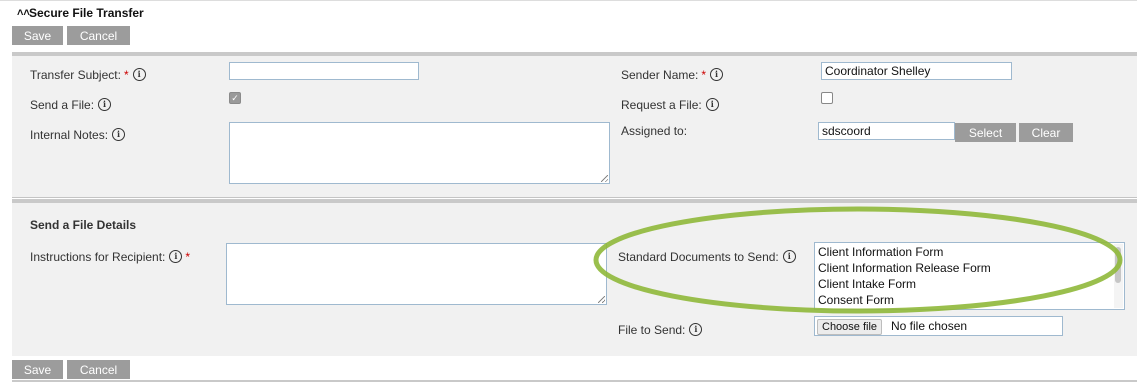  What do you see at coordinates (98, 369) in the screenshot?
I see `footer-cancel-button: Cancel` at bounding box center [98, 369].